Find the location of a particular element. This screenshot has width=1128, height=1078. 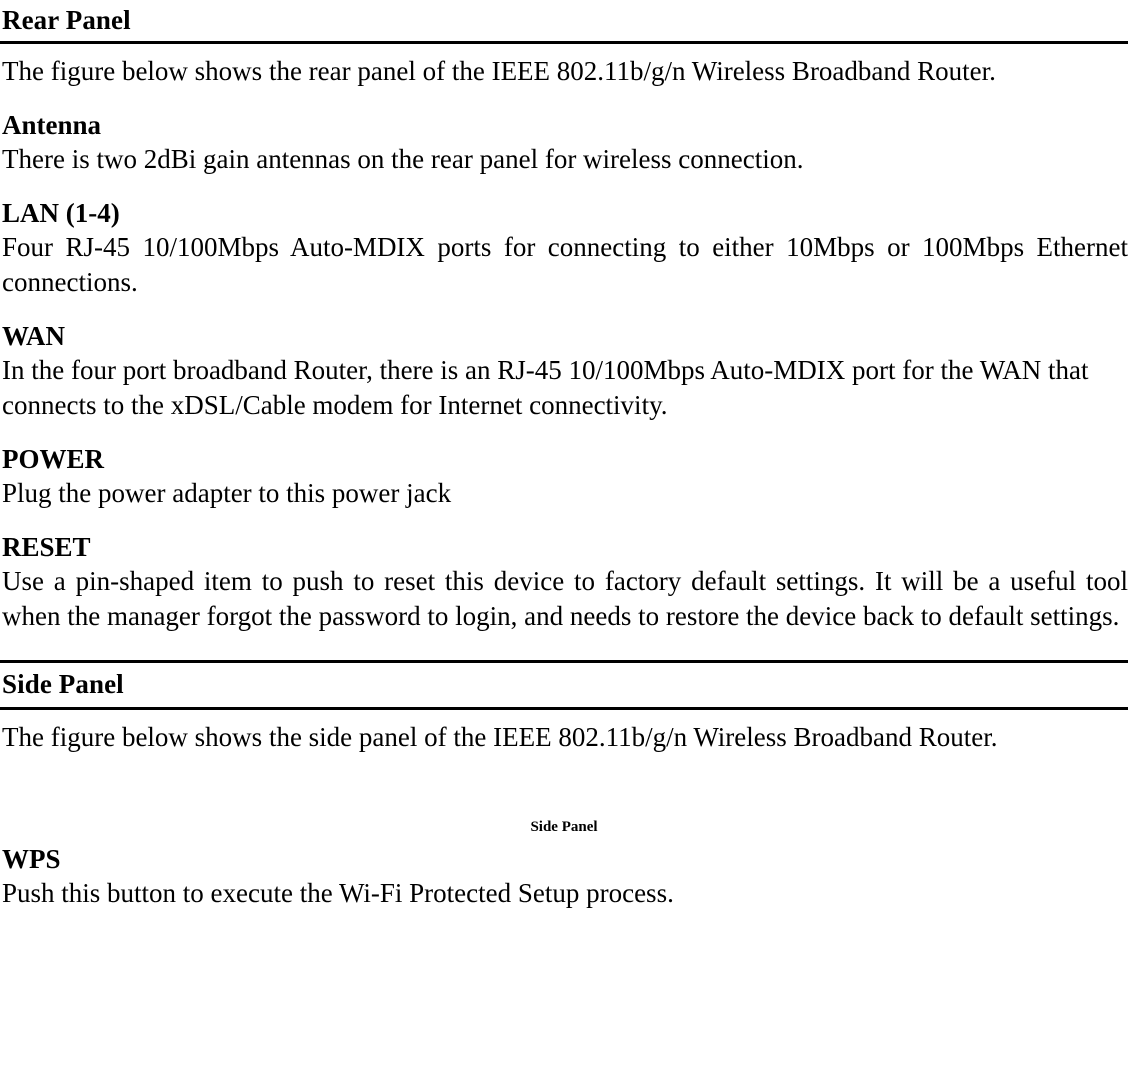

side-panel-figure-block: Side Panel is located at coordinates (564, 796).